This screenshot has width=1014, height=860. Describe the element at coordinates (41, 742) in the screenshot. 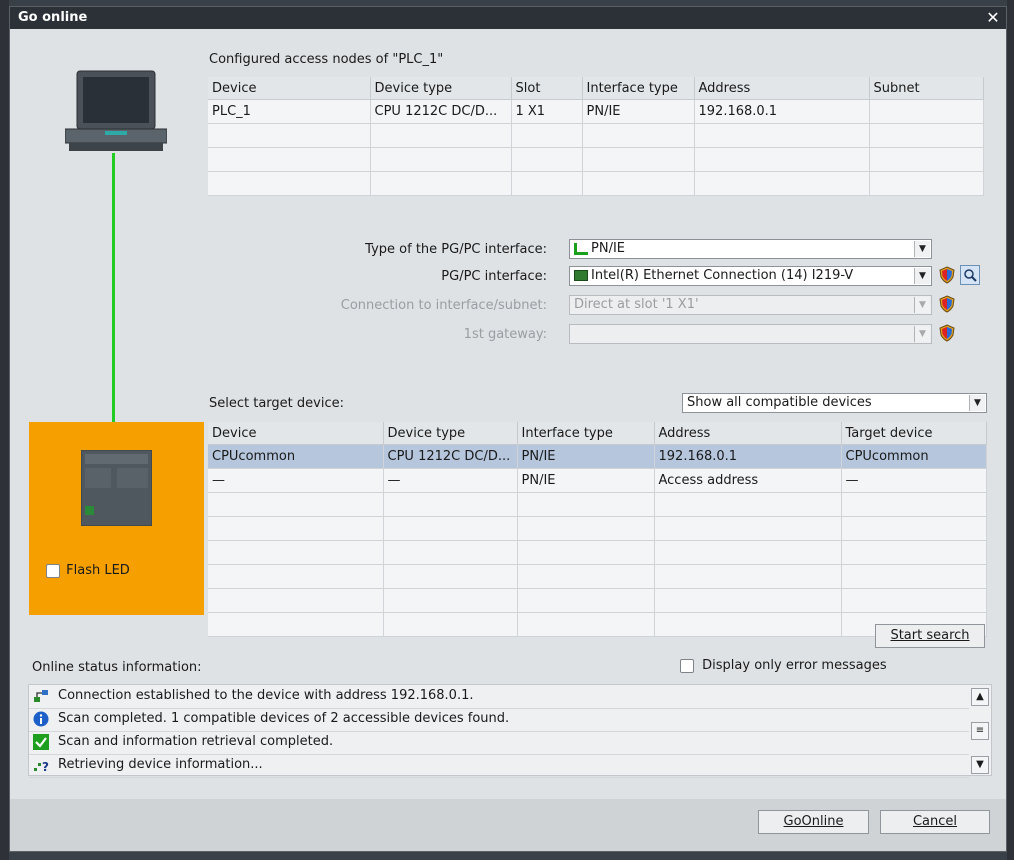

I see `check-icon` at that location.